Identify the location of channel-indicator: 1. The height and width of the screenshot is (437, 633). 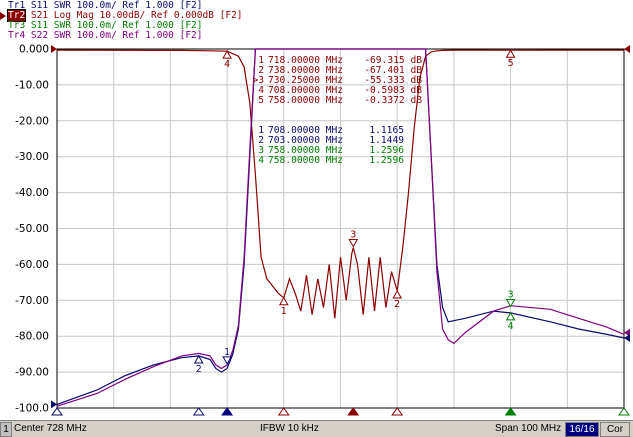
(6, 429).